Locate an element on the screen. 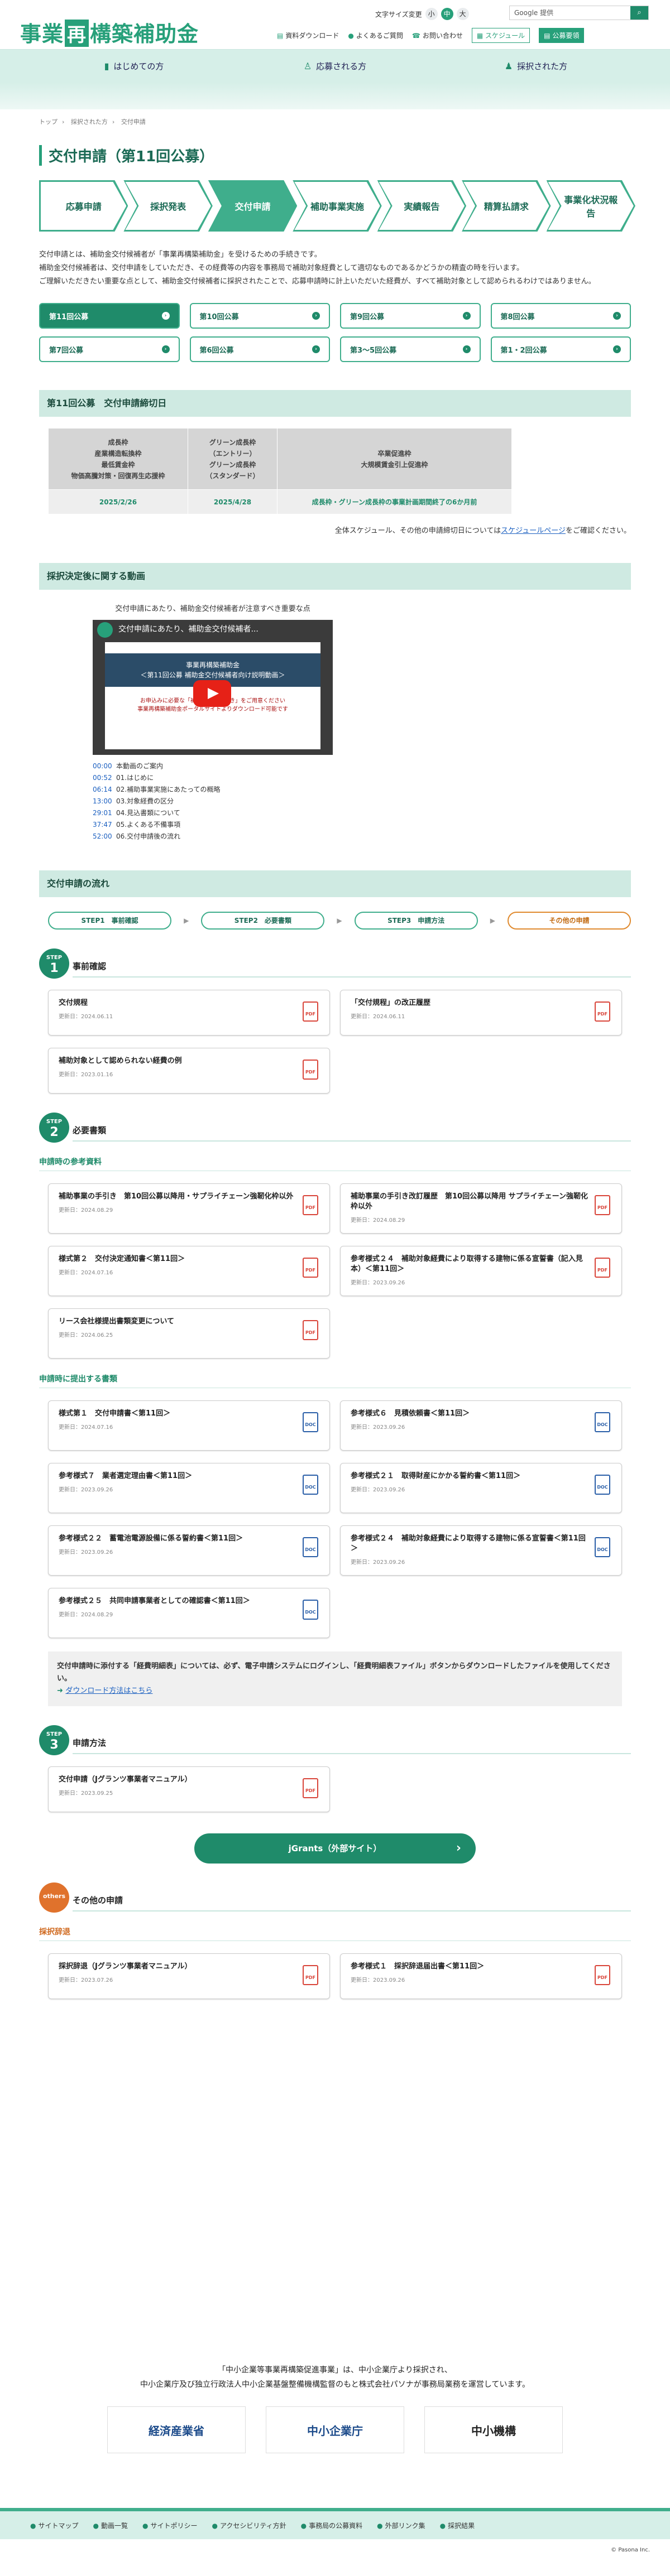  nav-item-applicants: ♙ 応募される方 is located at coordinates (335, 67).